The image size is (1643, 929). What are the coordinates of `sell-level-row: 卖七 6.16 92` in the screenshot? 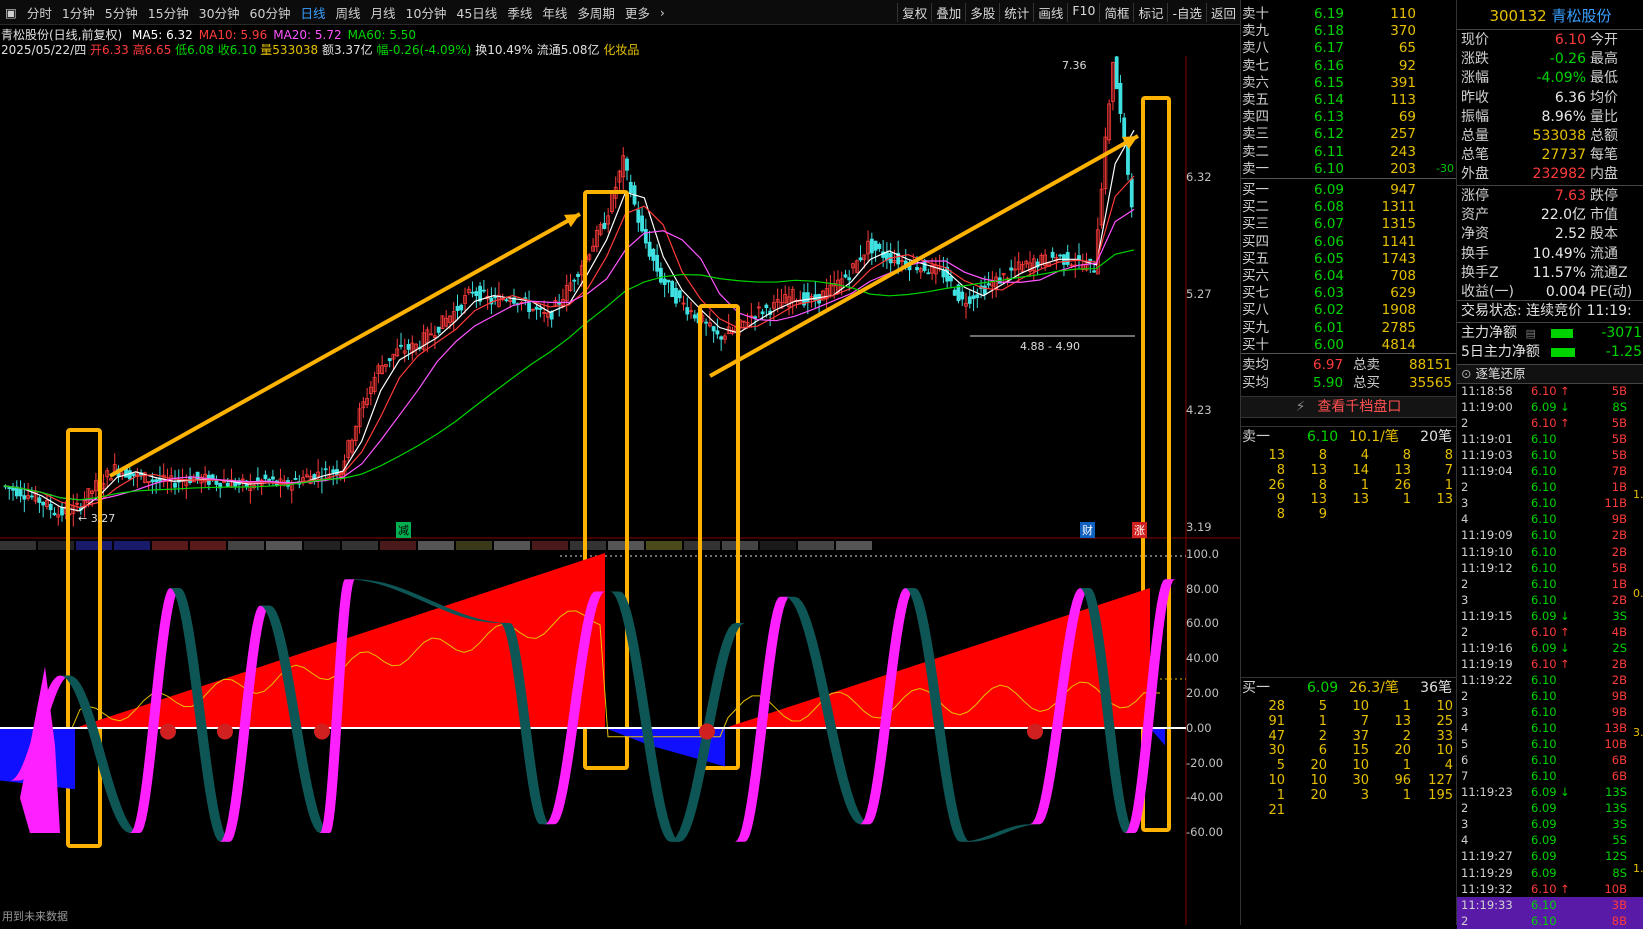 It's located at (1348, 66).